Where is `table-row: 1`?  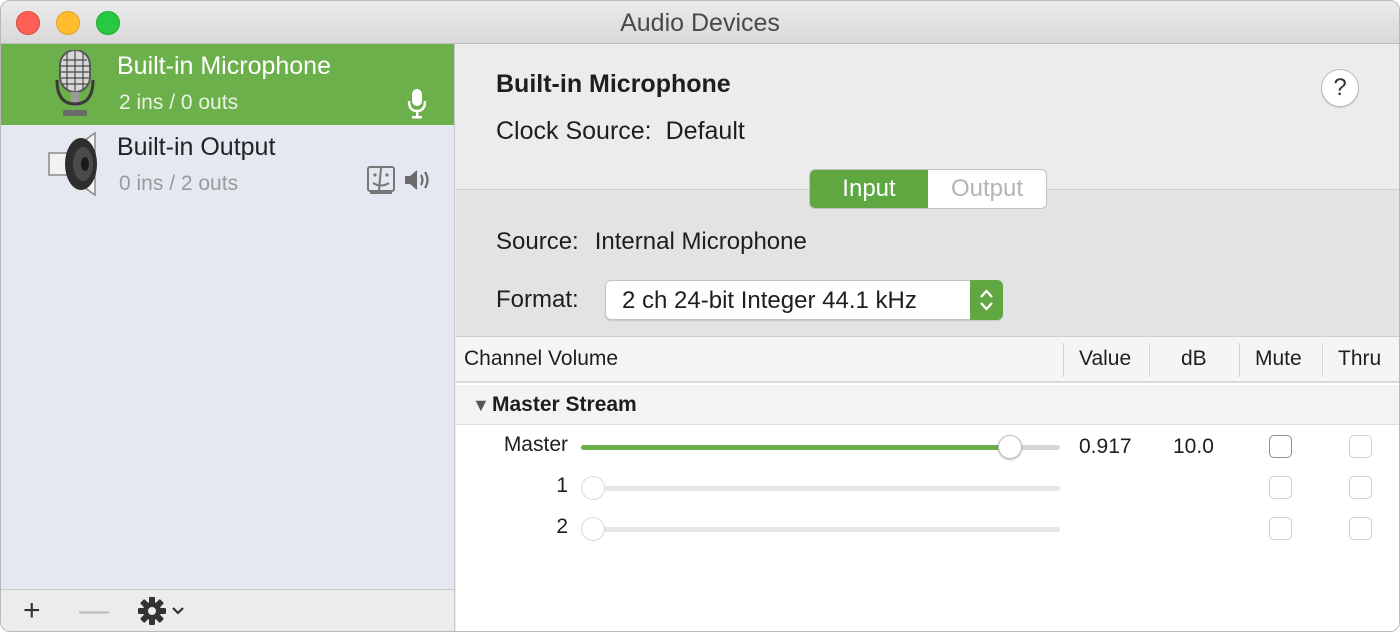 table-row: 1 is located at coordinates (927, 487).